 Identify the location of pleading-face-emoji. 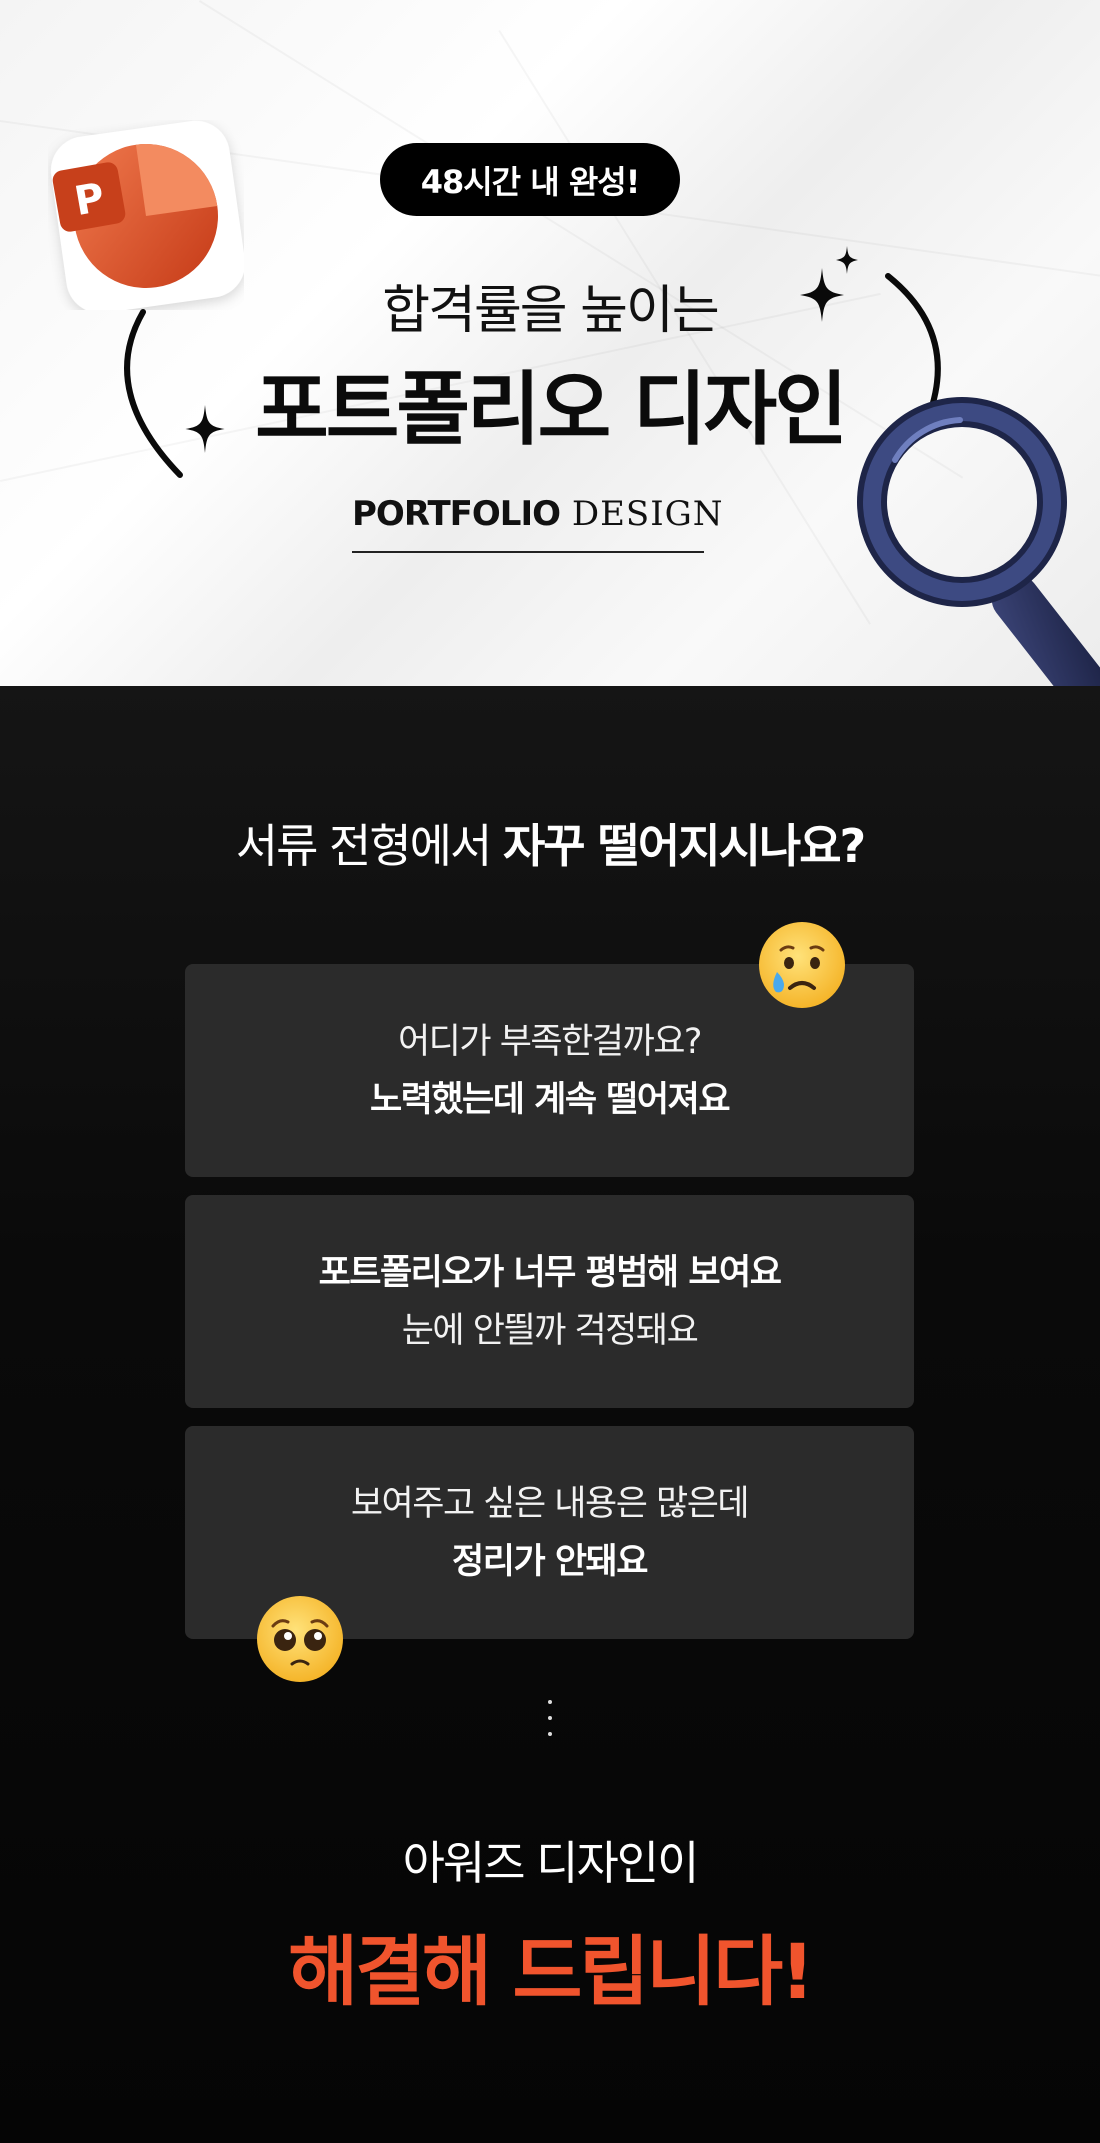
(300, 1639).